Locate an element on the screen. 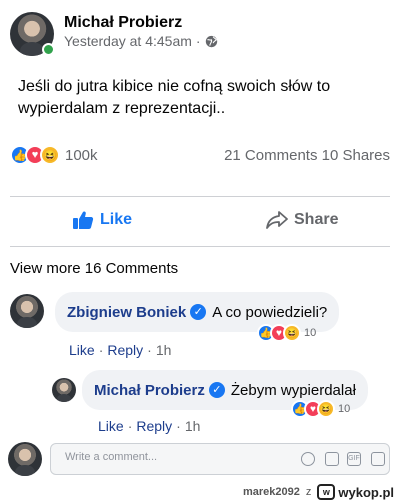  comment-input is located at coordinates (165, 457).